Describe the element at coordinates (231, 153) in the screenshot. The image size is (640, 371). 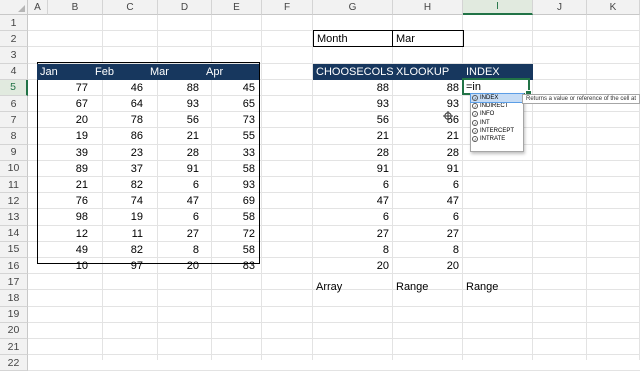
I see `table-cell: 33` at that location.